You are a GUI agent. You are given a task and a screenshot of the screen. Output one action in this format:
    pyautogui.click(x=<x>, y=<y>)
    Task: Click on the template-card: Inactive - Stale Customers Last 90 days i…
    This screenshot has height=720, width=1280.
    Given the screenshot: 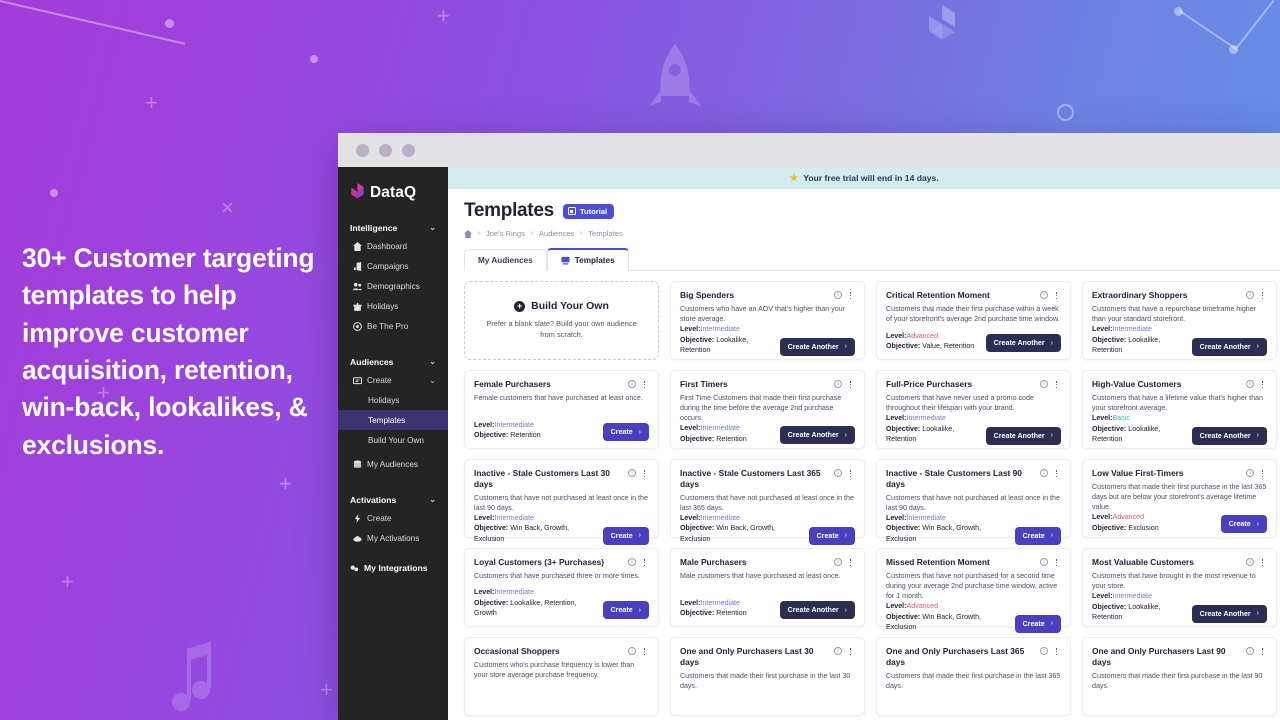 What is the action you would take?
    pyautogui.click(x=973, y=502)
    